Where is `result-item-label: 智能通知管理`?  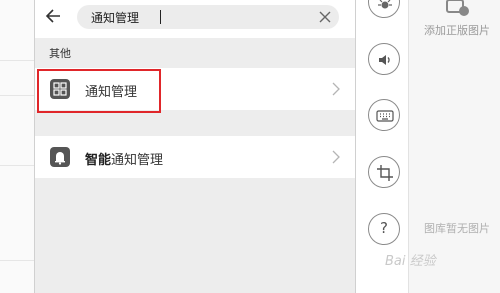 result-item-label: 智能通知管理 is located at coordinates (124, 158).